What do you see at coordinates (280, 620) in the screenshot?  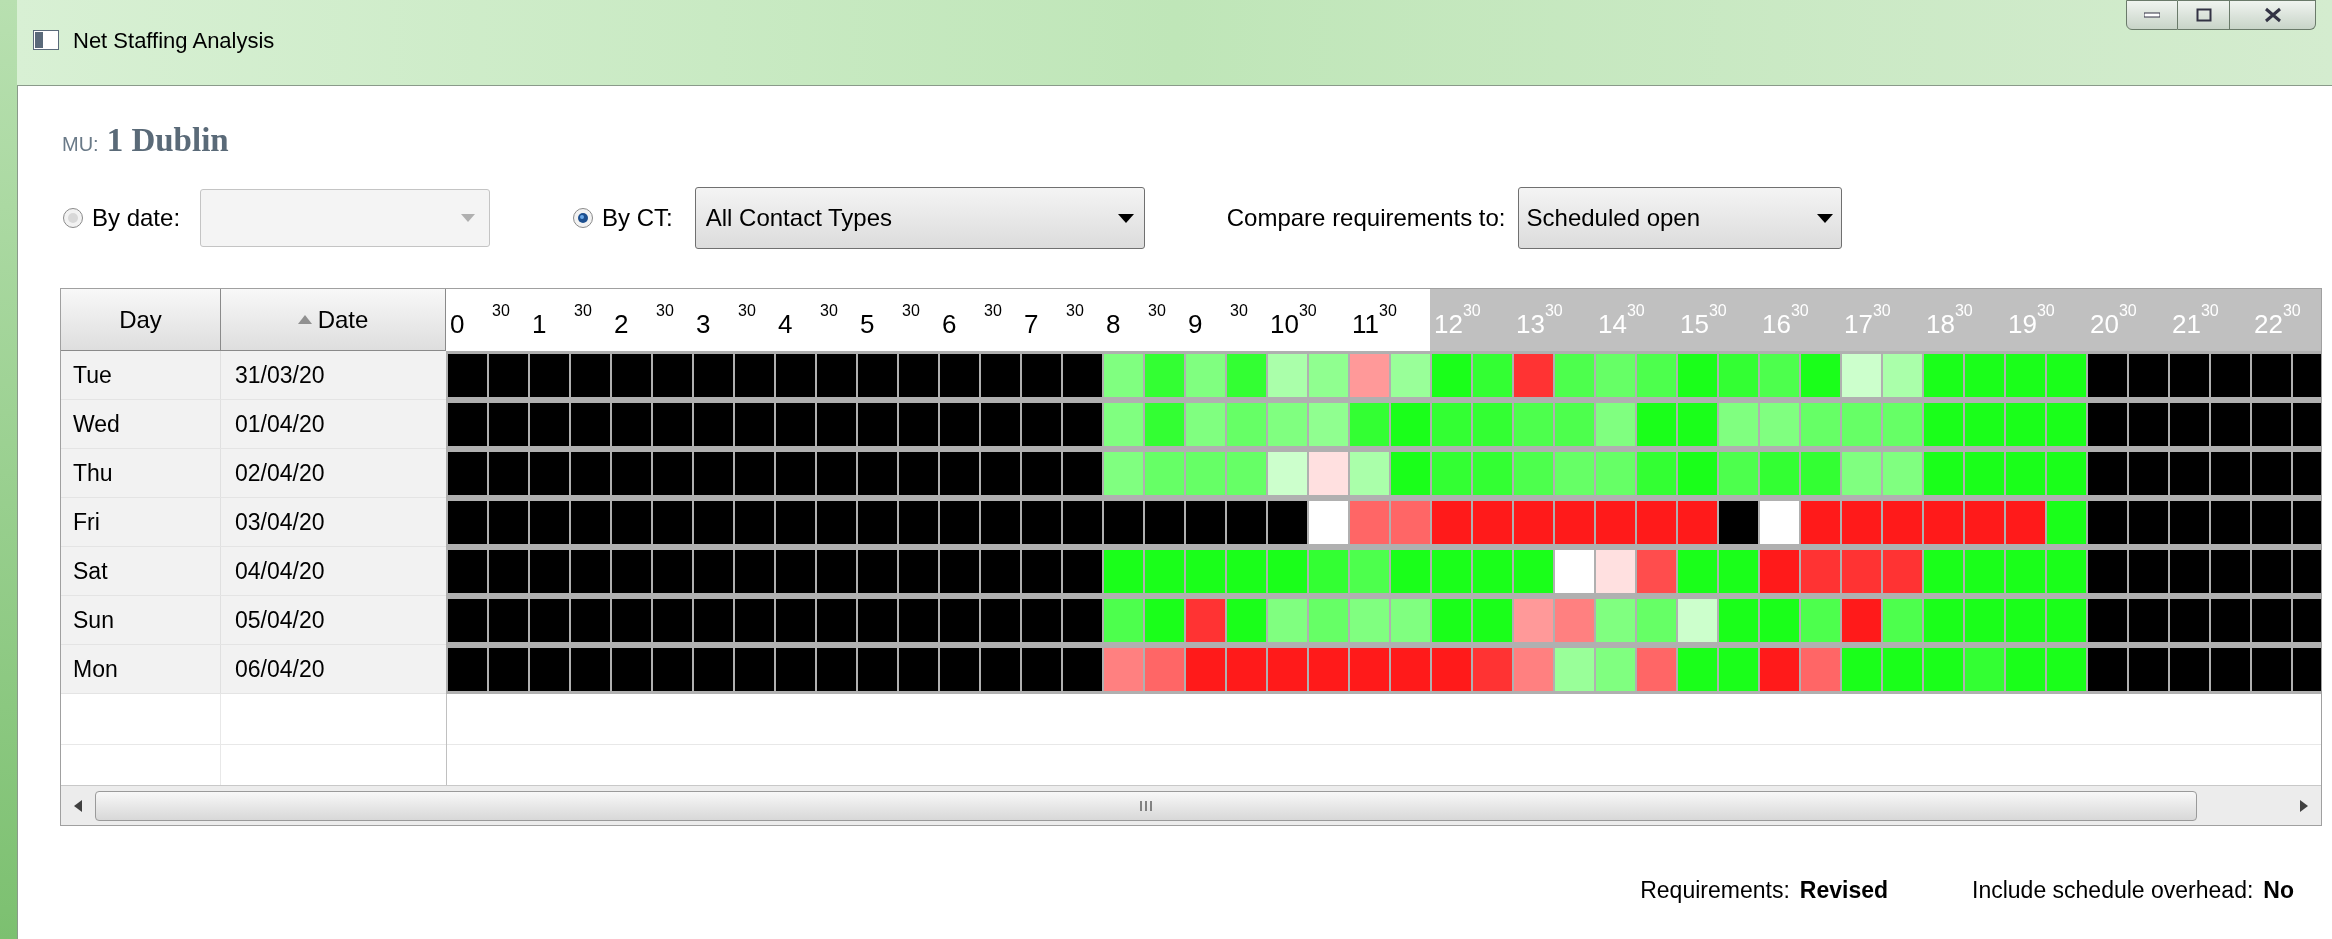 I see `table-cell-text: 05/04/20` at bounding box center [280, 620].